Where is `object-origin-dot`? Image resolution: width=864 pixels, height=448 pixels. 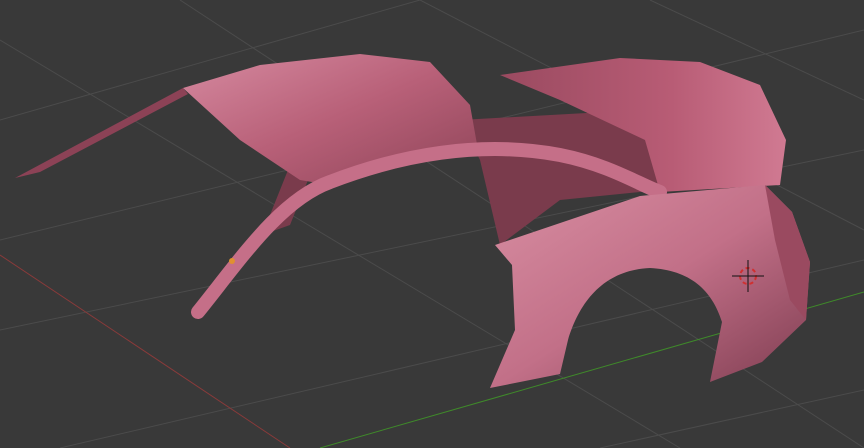
object-origin-dot is located at coordinates (232, 261).